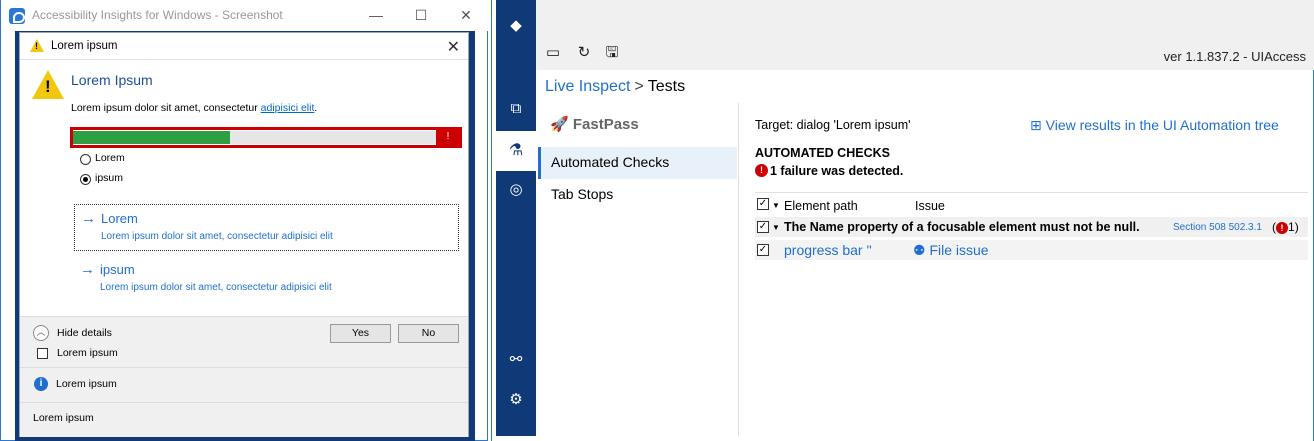 This screenshot has width=1314, height=441. I want to click on breadcrumb-tests: Tests, so click(666, 86).